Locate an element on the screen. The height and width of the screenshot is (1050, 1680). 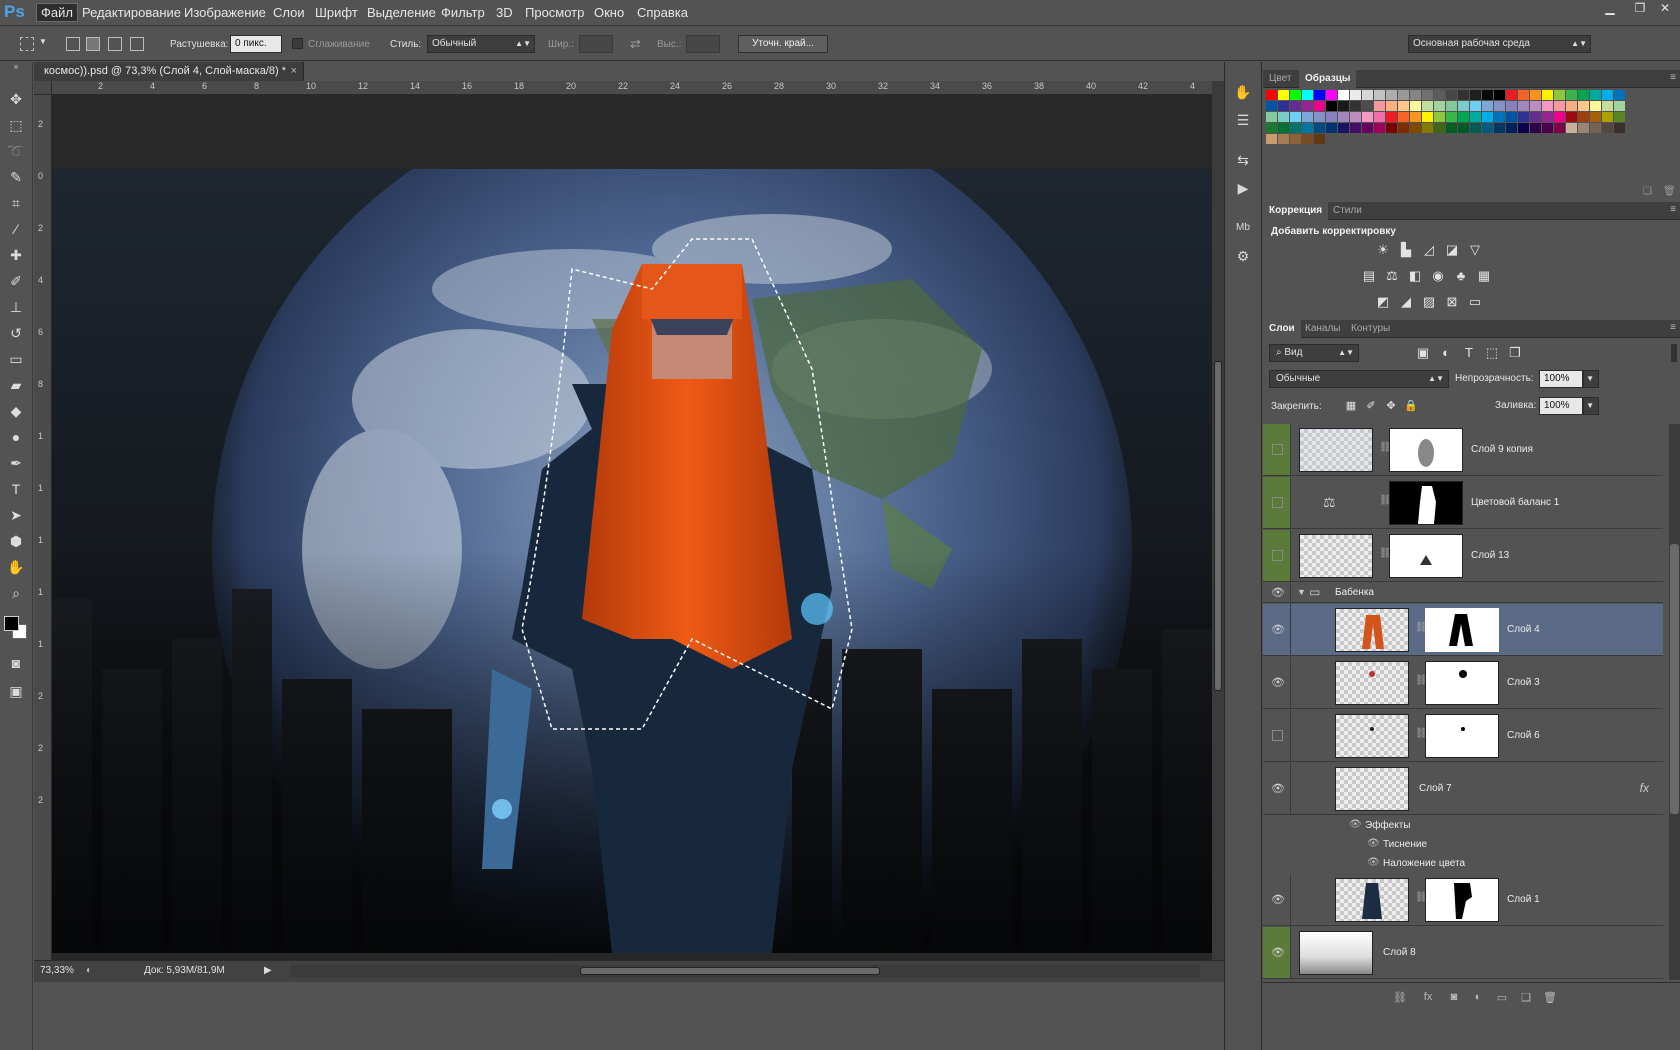
tab-channels: Каналы is located at coordinates (1323, 329).